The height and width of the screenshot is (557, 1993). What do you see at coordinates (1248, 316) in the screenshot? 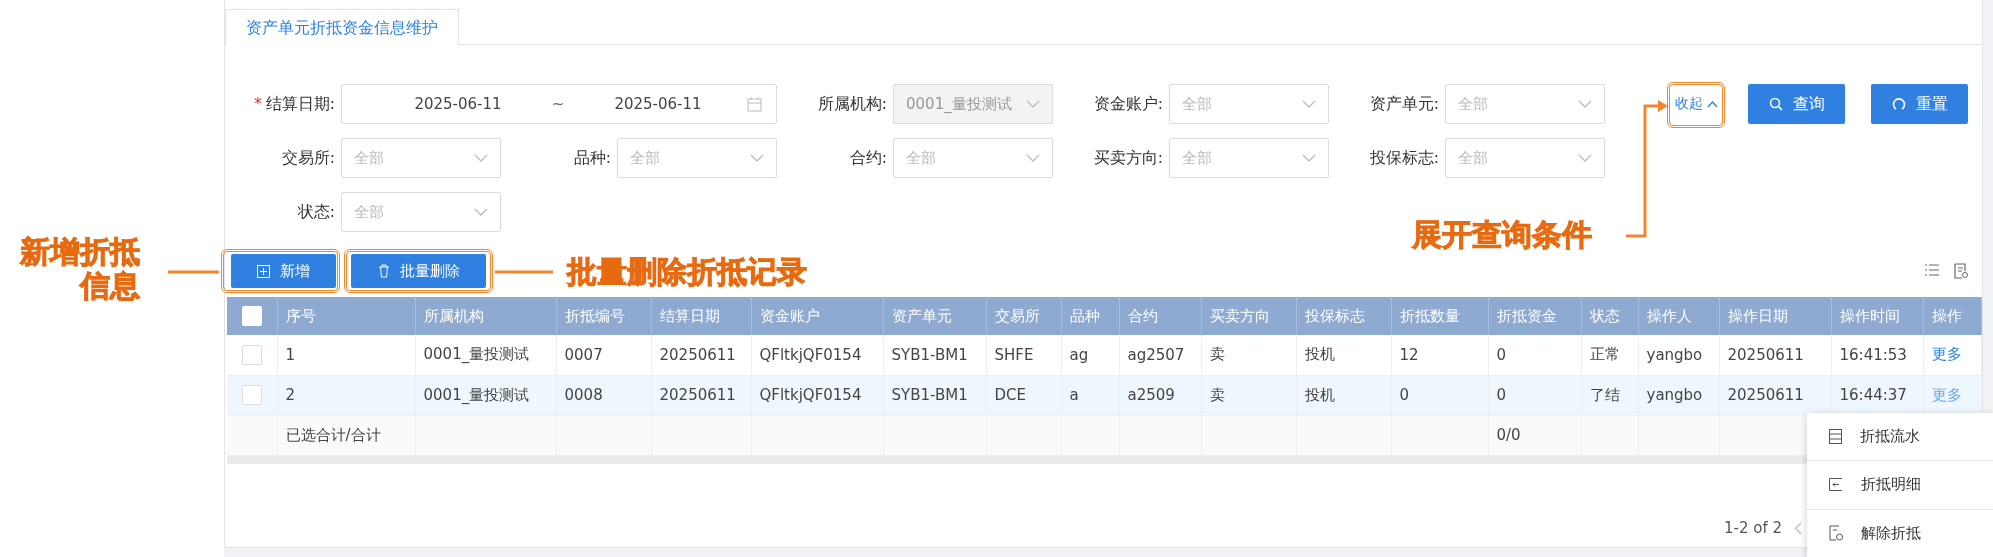
I see `column-header: 买卖方向` at bounding box center [1248, 316].